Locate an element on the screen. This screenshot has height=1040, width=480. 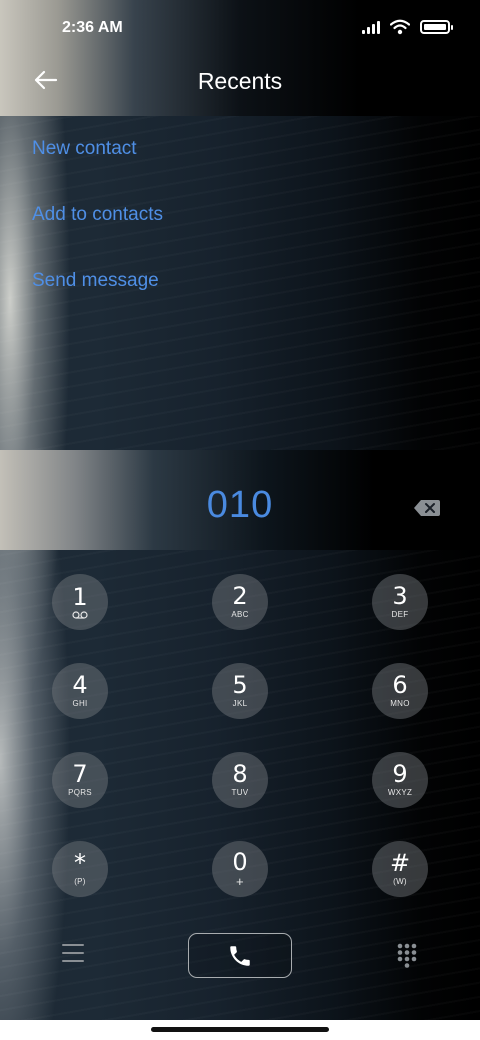
key-0: 0 + is located at coordinates (240, 869).